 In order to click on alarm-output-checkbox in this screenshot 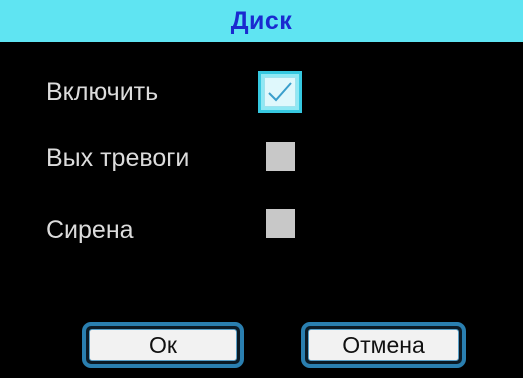, I will do `click(280, 156)`.